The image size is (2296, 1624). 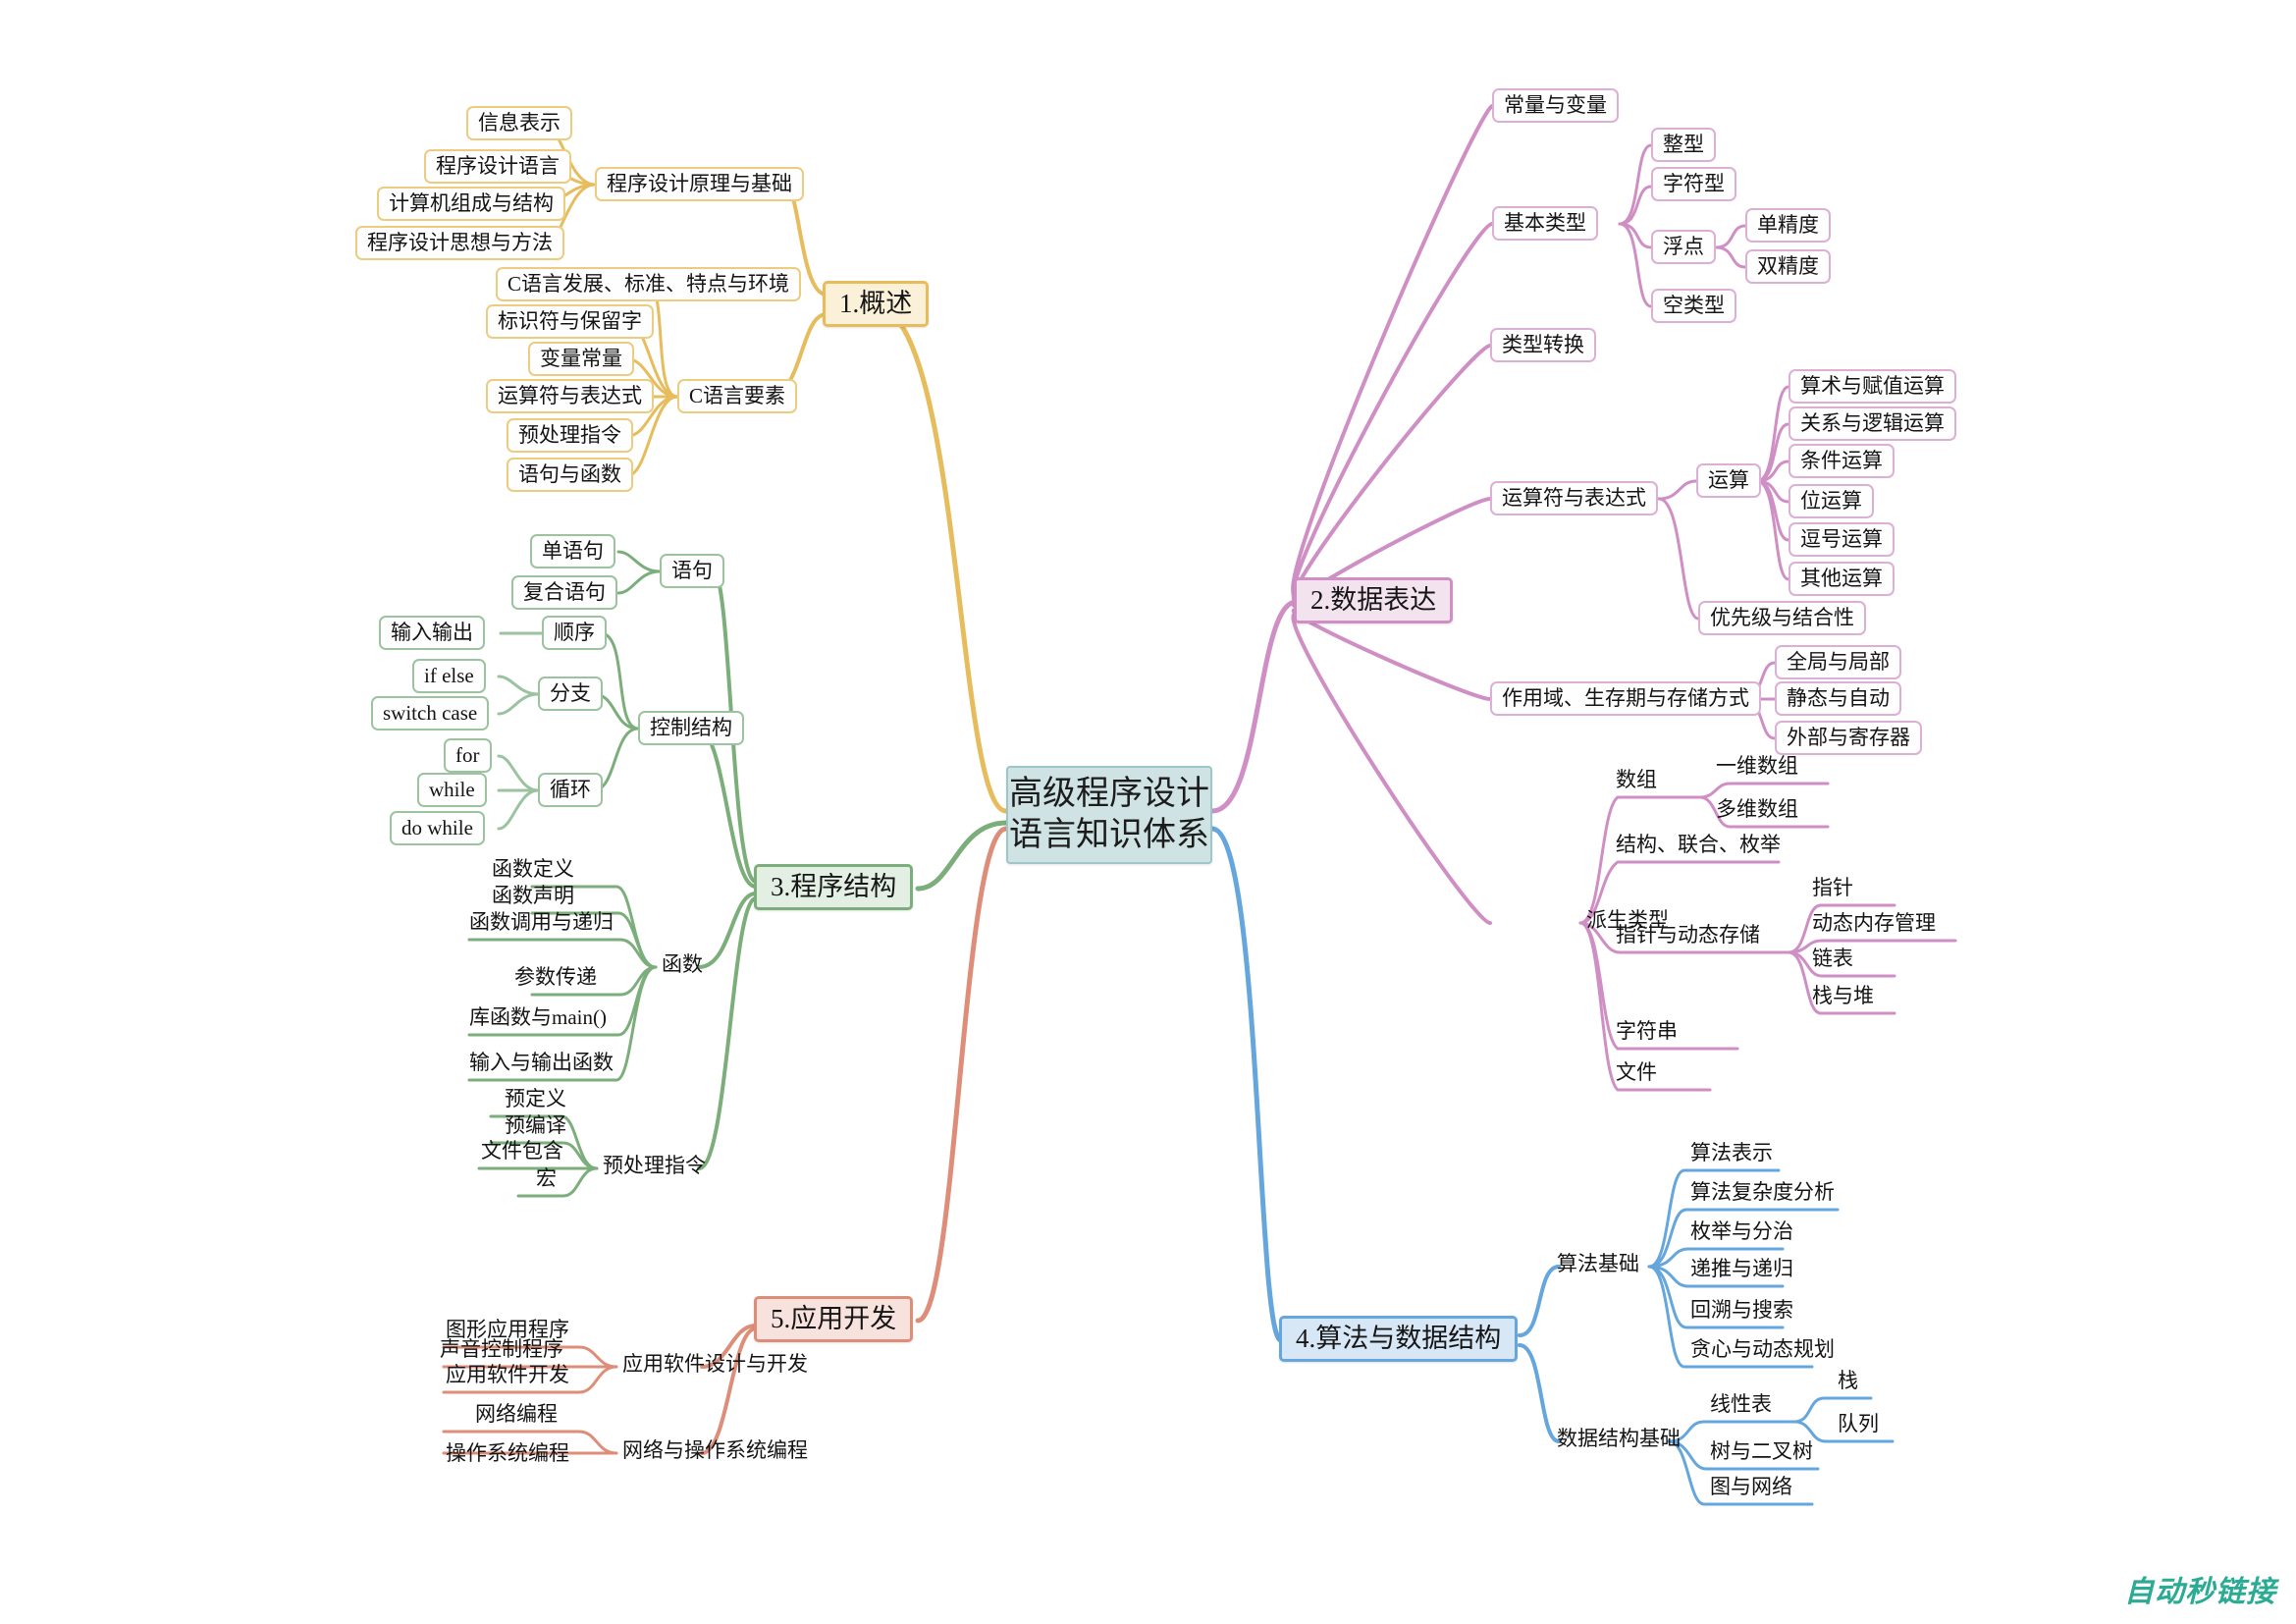 I want to click on node-stack-heap: 栈与堆, so click(x=1843, y=996).